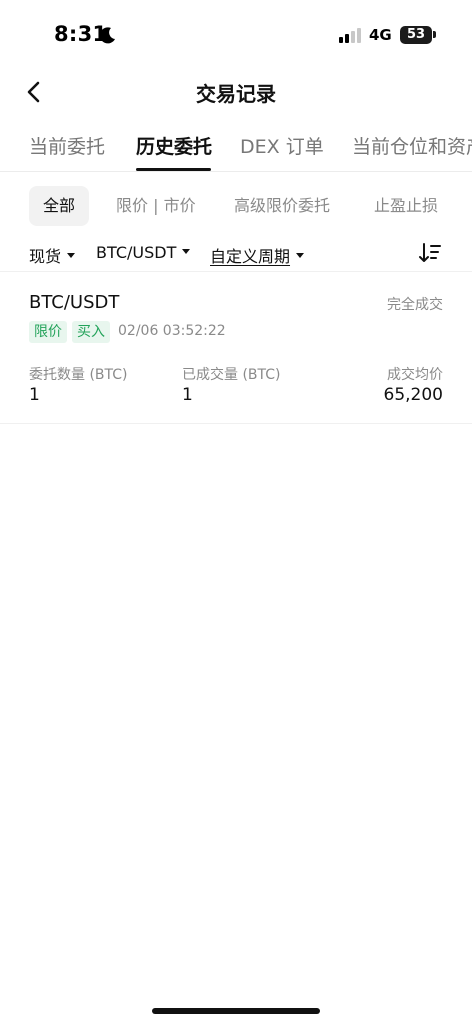  I want to click on market-filter: 现货, so click(52, 255).